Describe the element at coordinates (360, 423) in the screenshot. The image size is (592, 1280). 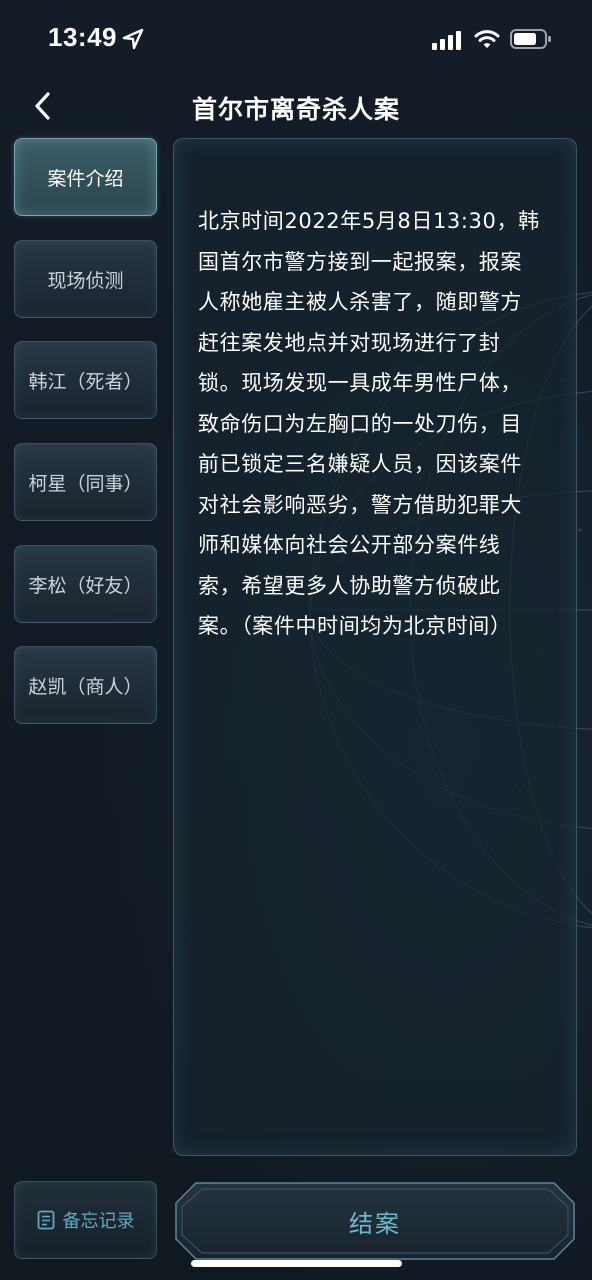
I see `case-description-line: 致命伤口为左胸口的一处刀伤，目` at that location.